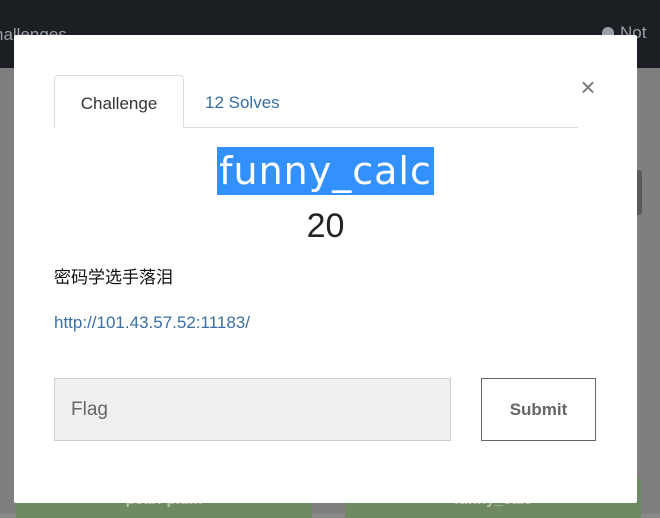 Image resolution: width=660 pixels, height=518 pixels. I want to click on tab-solves: 12 Solves, so click(242, 101).